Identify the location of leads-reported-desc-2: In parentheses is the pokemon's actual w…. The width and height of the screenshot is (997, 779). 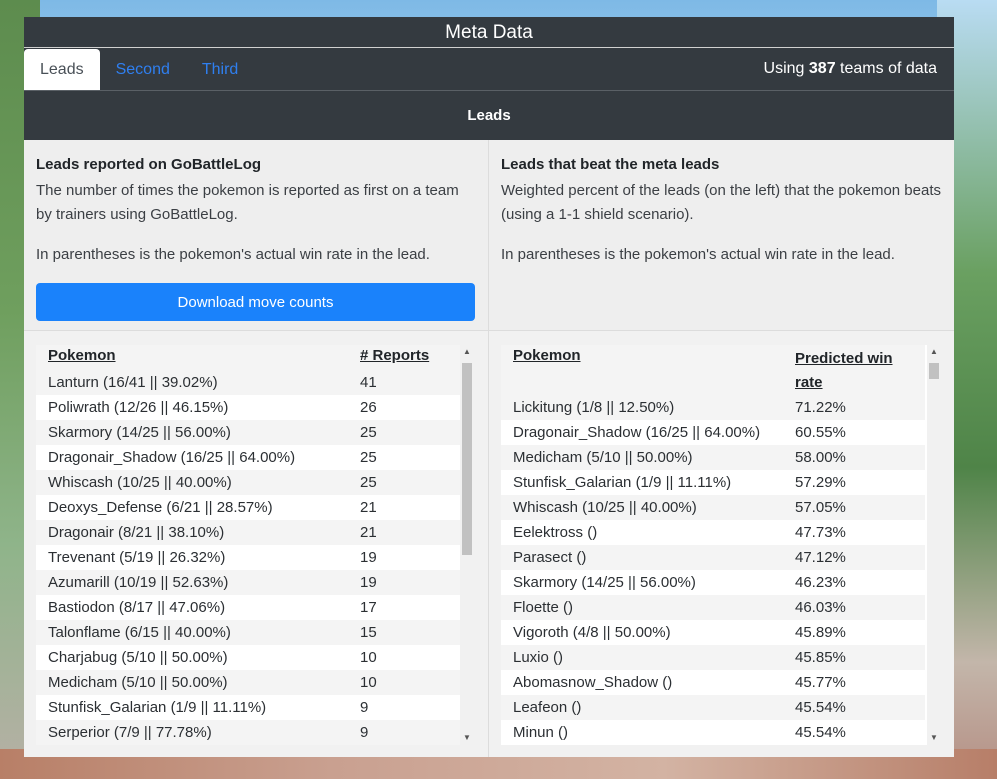
(233, 254).